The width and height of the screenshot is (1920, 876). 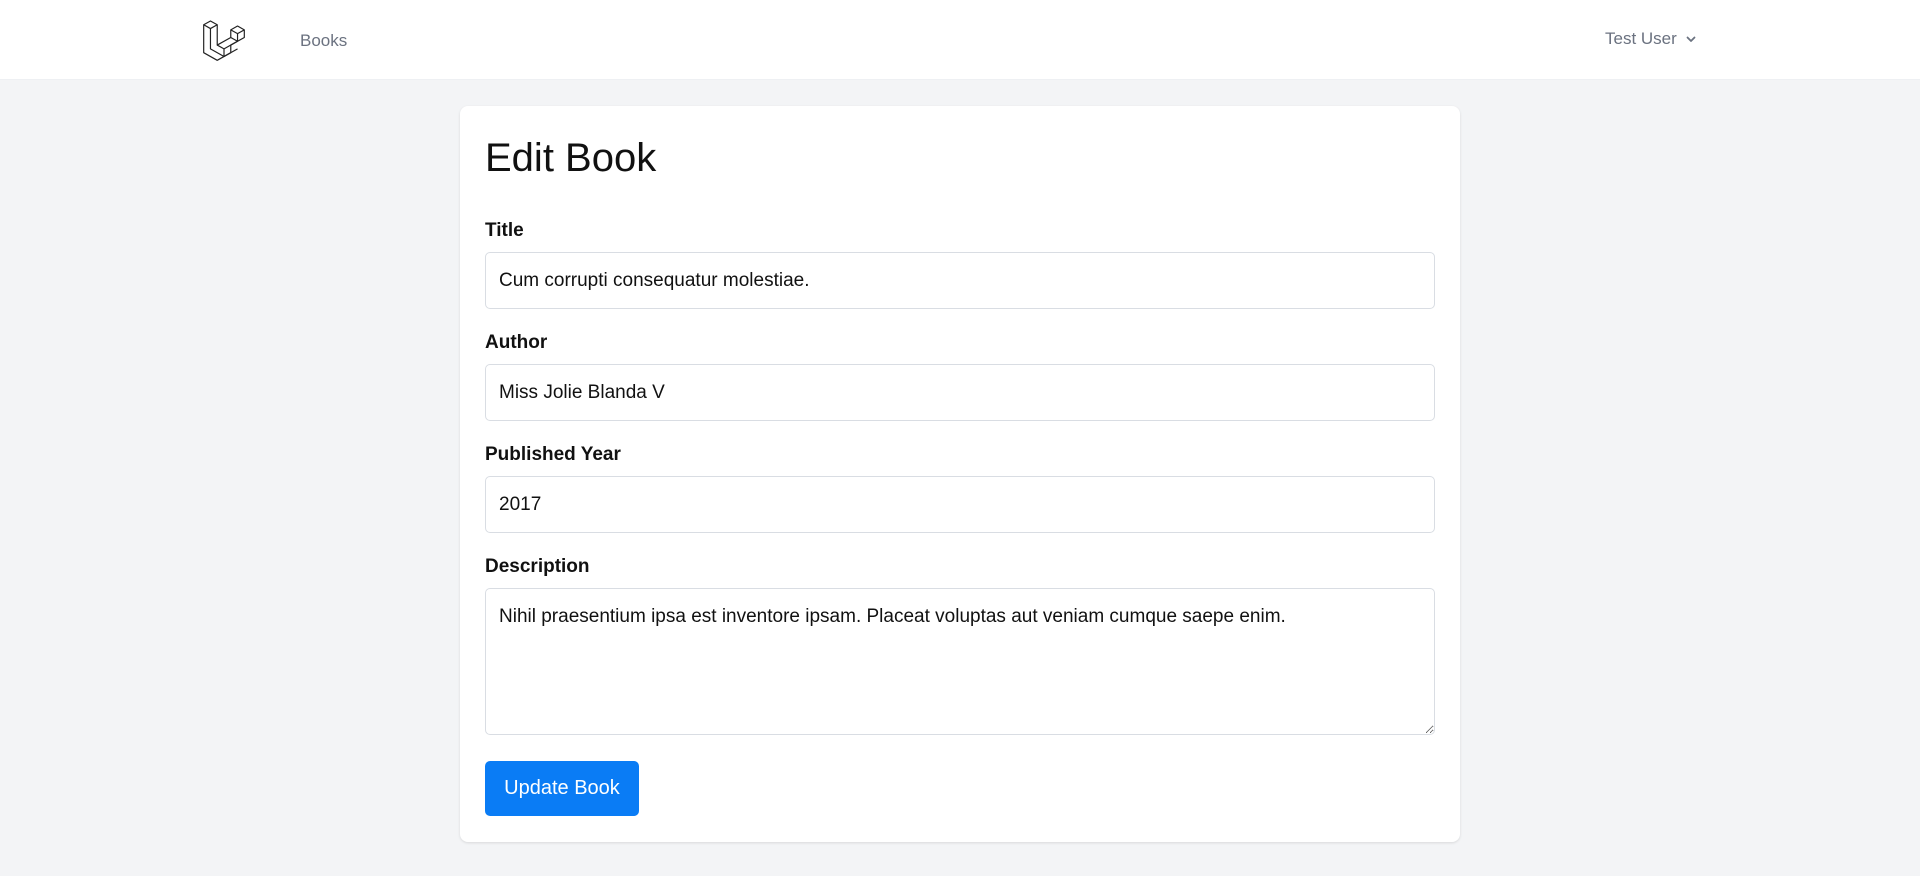 I want to click on nav-link-books: Books, so click(x=323, y=41).